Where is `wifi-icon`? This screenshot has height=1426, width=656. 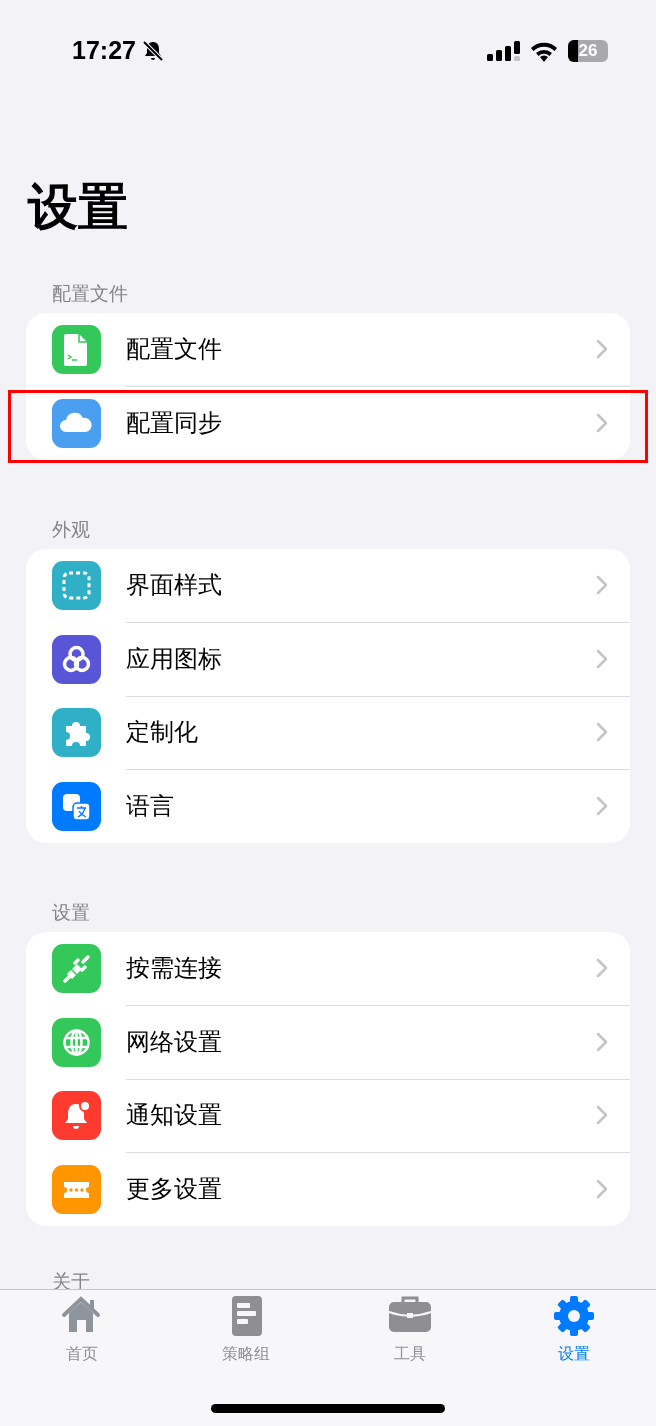 wifi-icon is located at coordinates (544, 51).